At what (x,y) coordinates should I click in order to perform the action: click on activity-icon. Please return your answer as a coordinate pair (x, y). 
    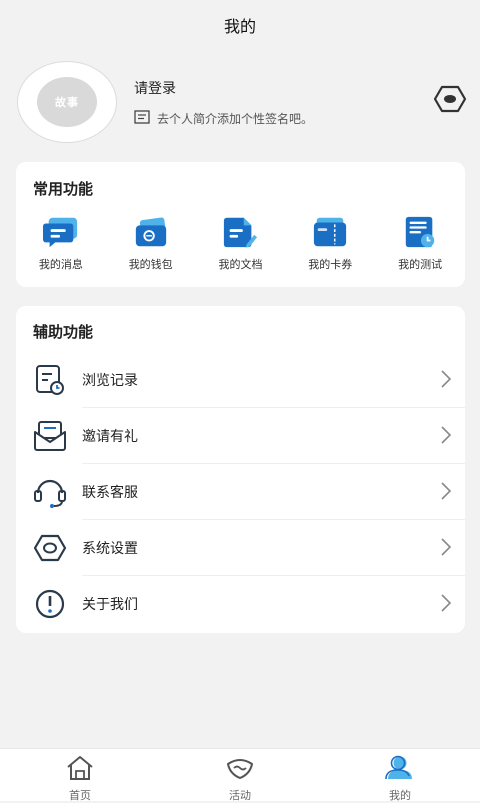
    Looking at the image, I should click on (240, 770).